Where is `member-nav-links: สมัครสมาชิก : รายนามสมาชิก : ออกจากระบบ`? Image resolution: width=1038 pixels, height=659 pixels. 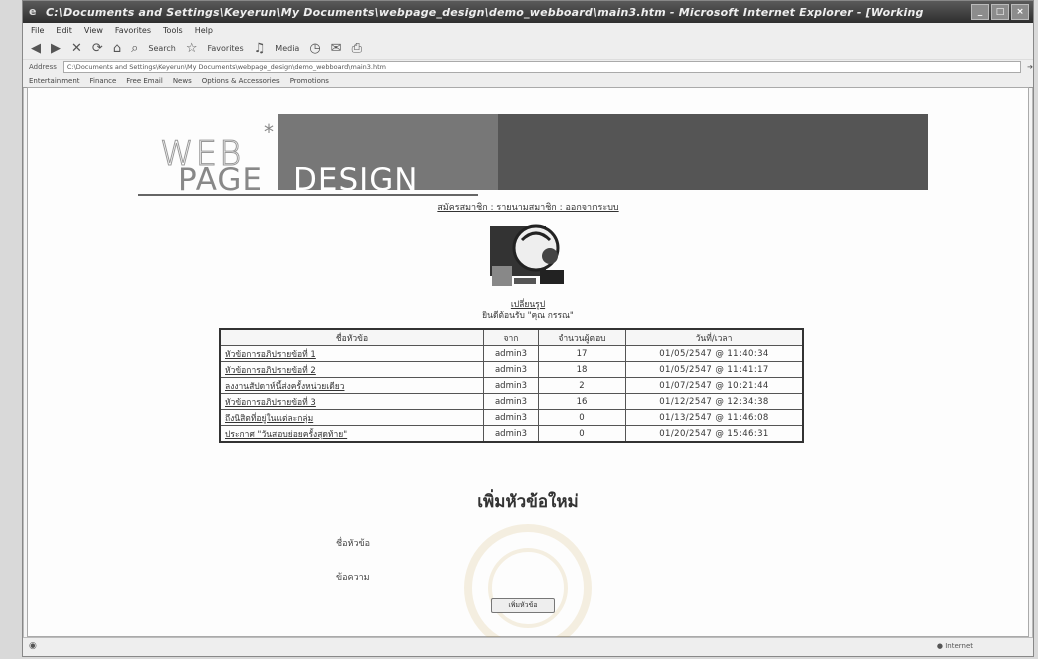 member-nav-links: สมัครสมาชิก : รายนามสมาชิก : ออกจากระบบ is located at coordinates (528, 207).